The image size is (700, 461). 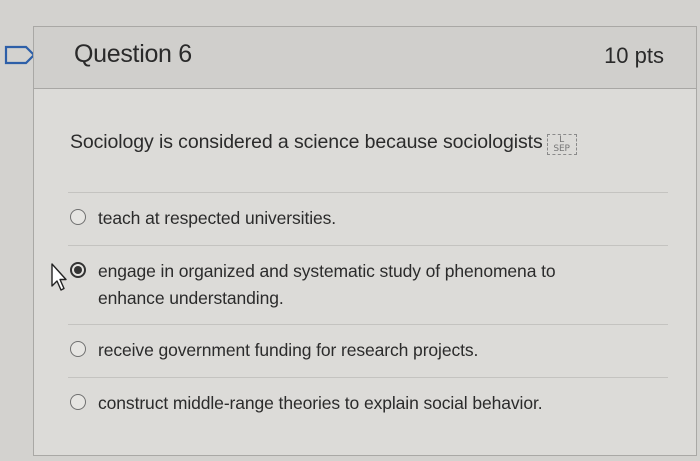 What do you see at coordinates (561, 144) in the screenshot?
I see `line-separator-icon: L SEP` at bounding box center [561, 144].